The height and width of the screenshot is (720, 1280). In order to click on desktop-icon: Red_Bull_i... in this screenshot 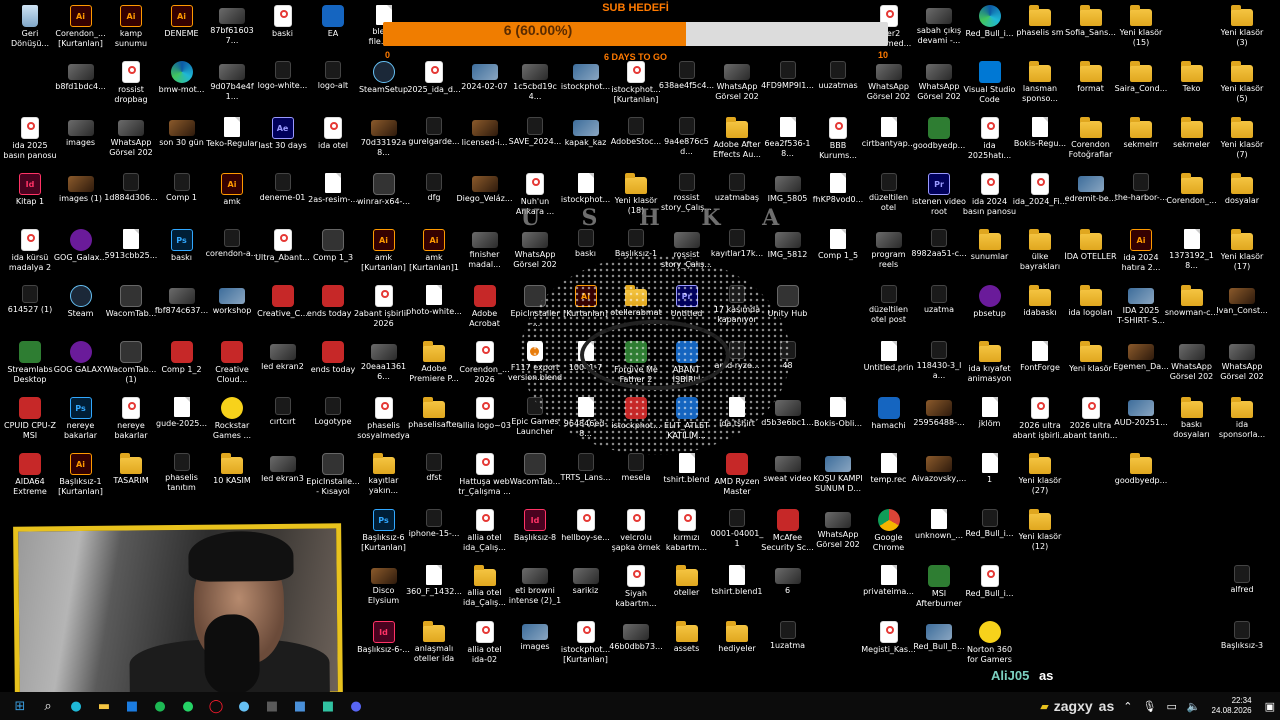, I will do `click(990, 27)`.